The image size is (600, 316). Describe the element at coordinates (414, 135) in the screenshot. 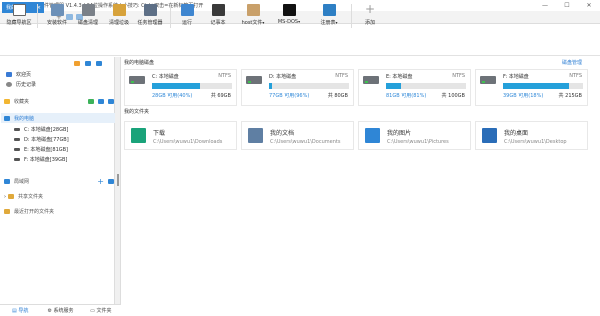

I see `folder-card-pictures: 我的图片 C:\Users\wuwu1\Pictures` at that location.